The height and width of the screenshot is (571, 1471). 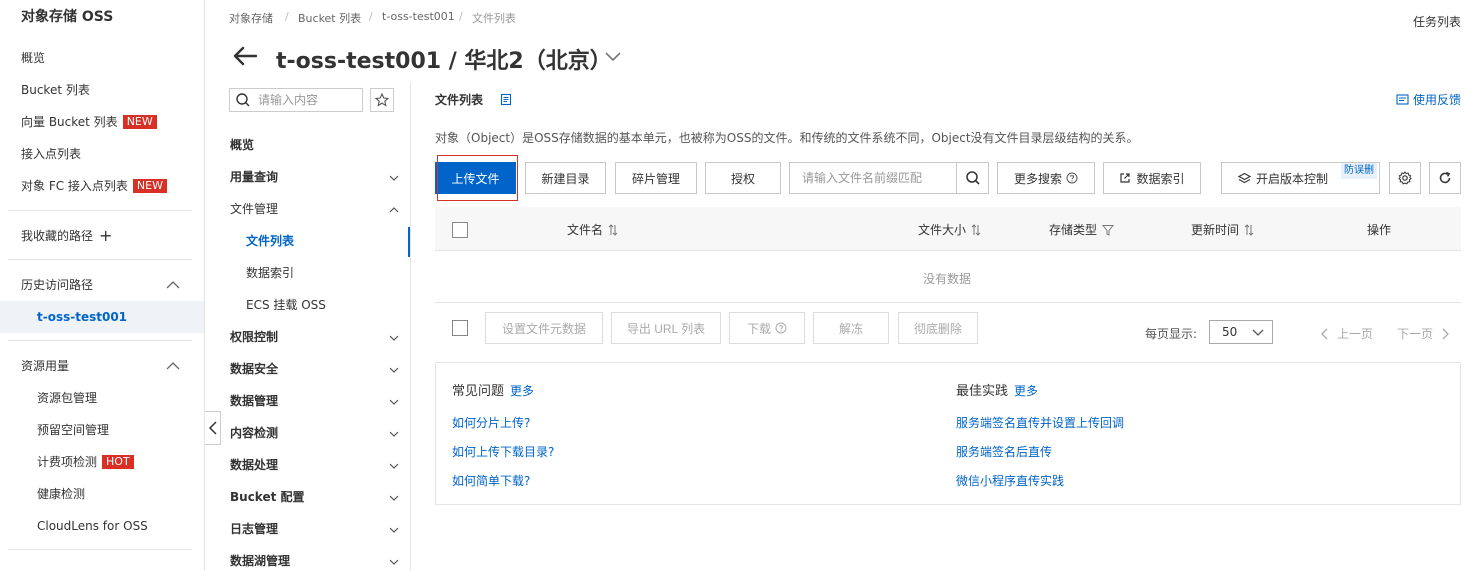 I want to click on new-directory-button: 新建目录, so click(x=565, y=178).